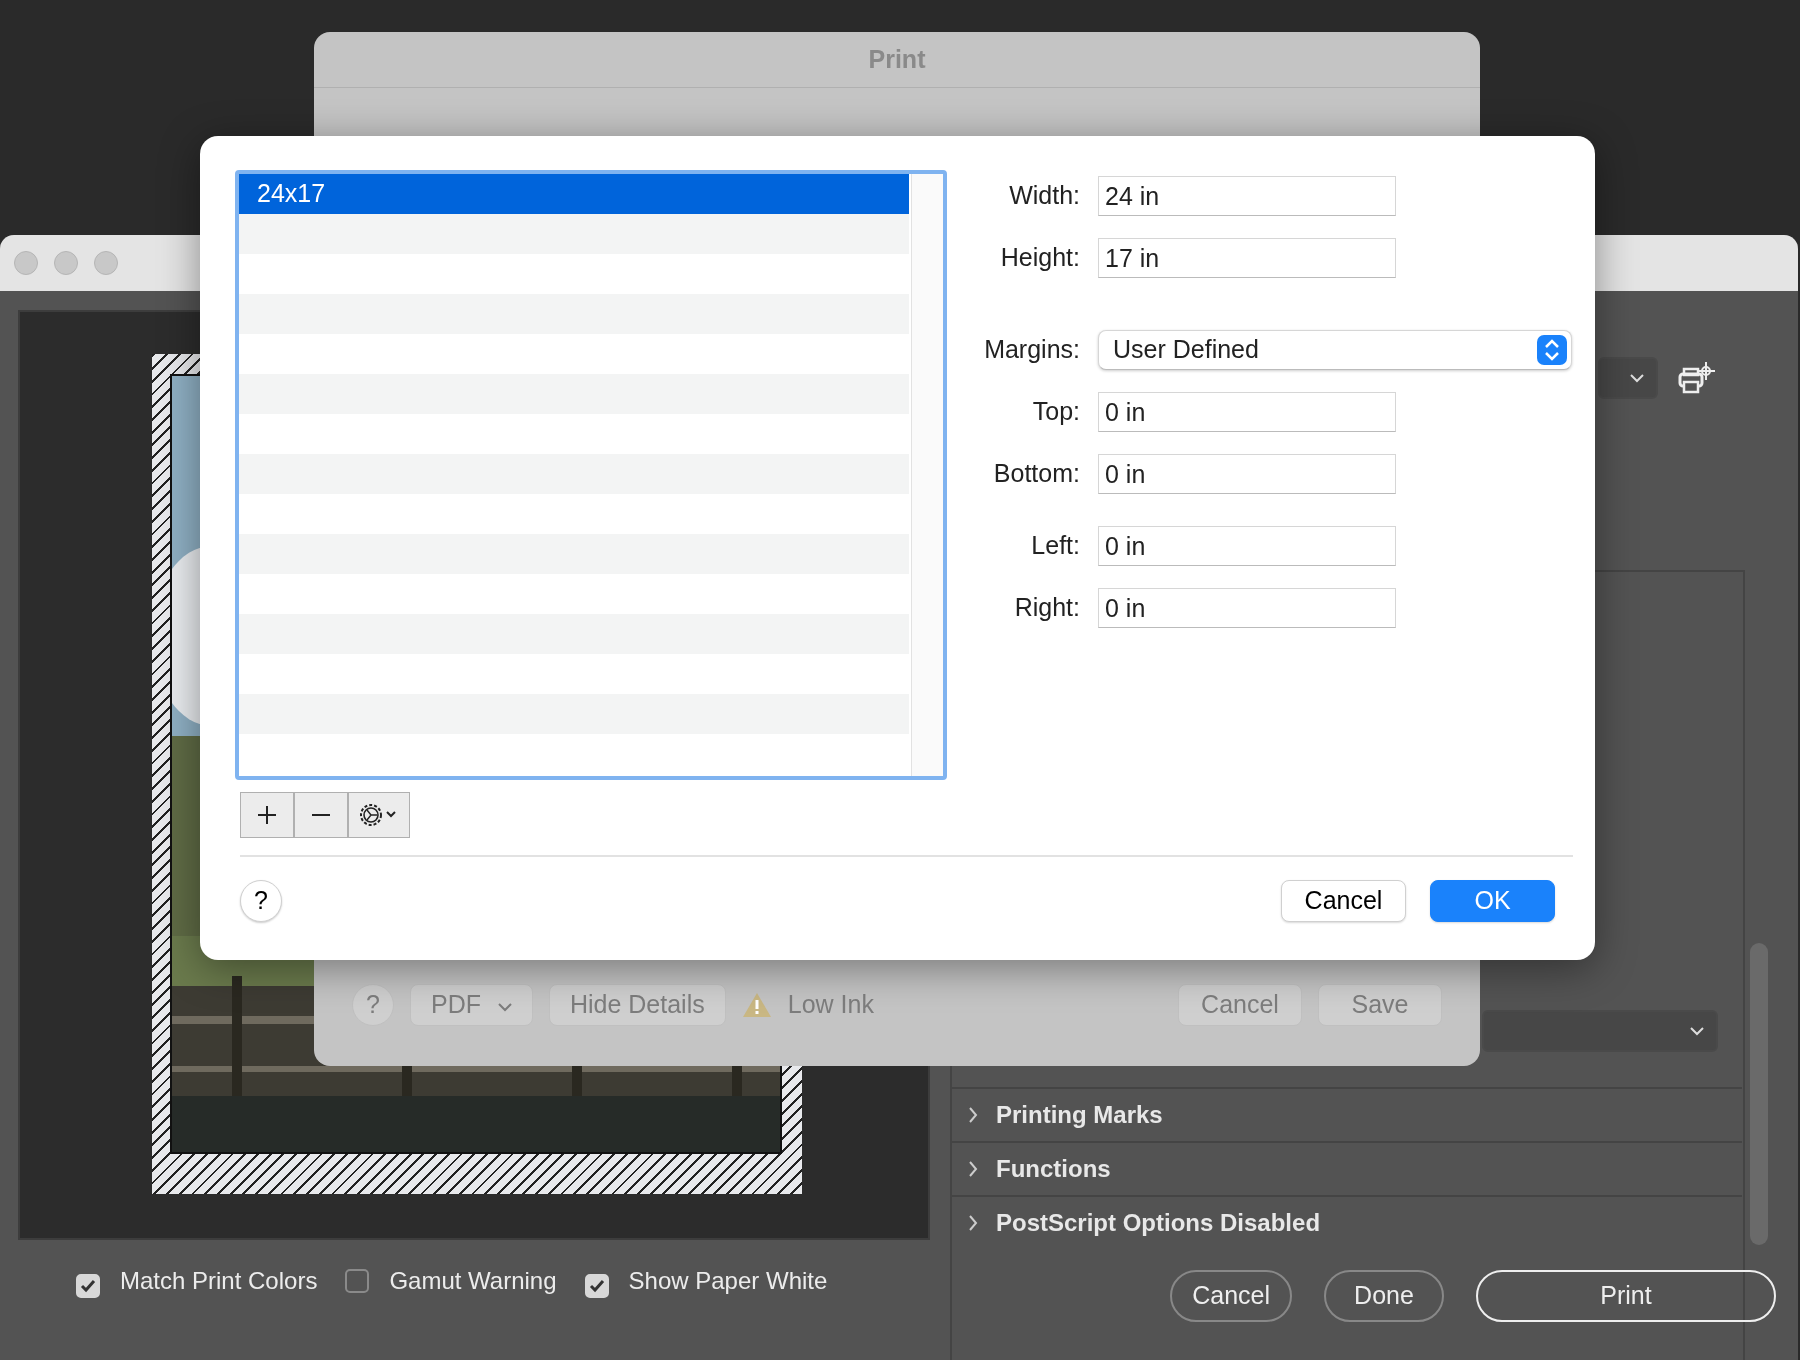 Image resolution: width=1800 pixels, height=1360 pixels. I want to click on warning-icon, so click(756, 1005).